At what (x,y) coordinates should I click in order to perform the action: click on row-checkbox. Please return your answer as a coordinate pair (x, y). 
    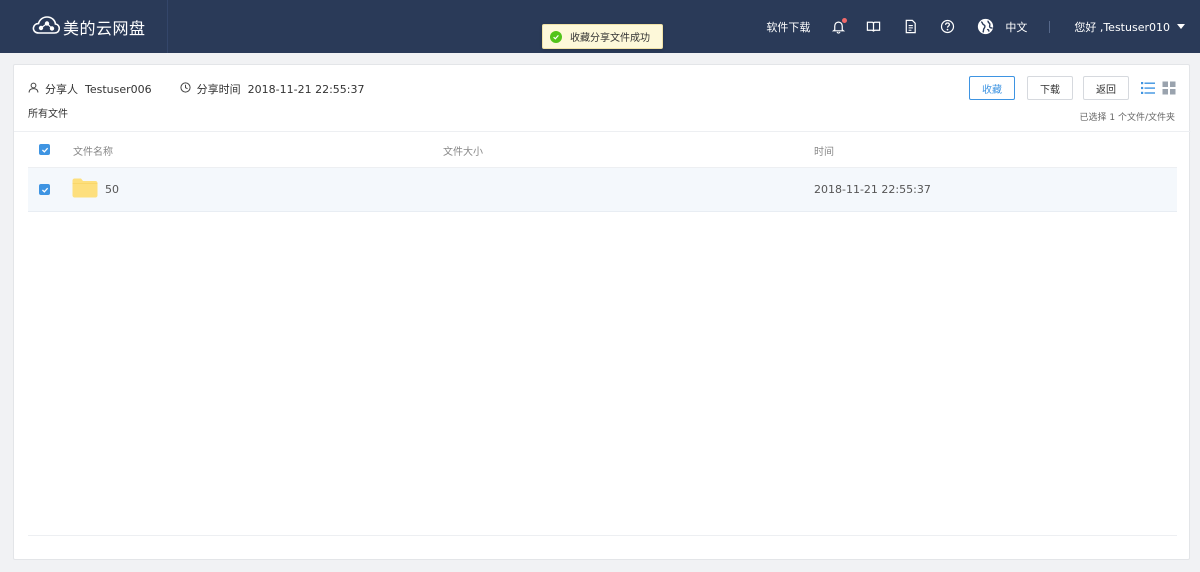
    Looking at the image, I should click on (44, 189).